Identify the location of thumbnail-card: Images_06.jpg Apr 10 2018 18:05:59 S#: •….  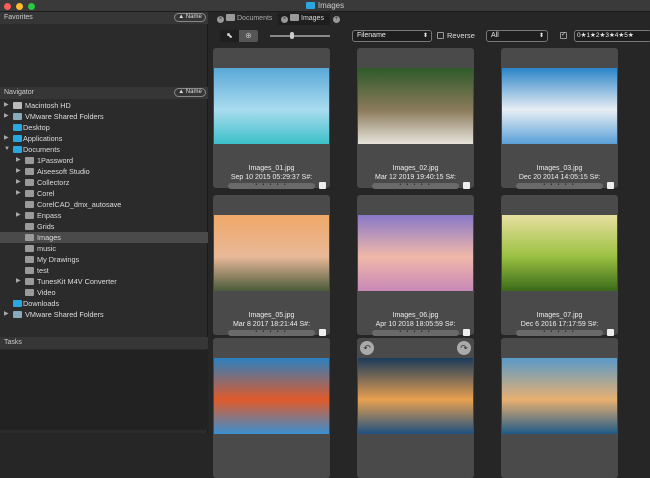
(415, 265).